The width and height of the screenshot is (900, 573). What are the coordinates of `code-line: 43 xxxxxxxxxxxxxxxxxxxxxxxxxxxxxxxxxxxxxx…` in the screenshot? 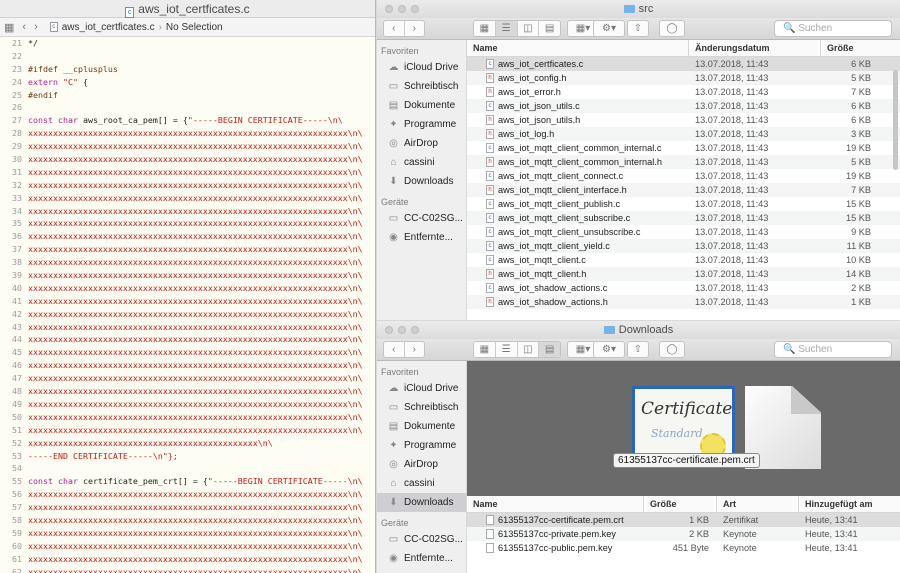 It's located at (187, 327).